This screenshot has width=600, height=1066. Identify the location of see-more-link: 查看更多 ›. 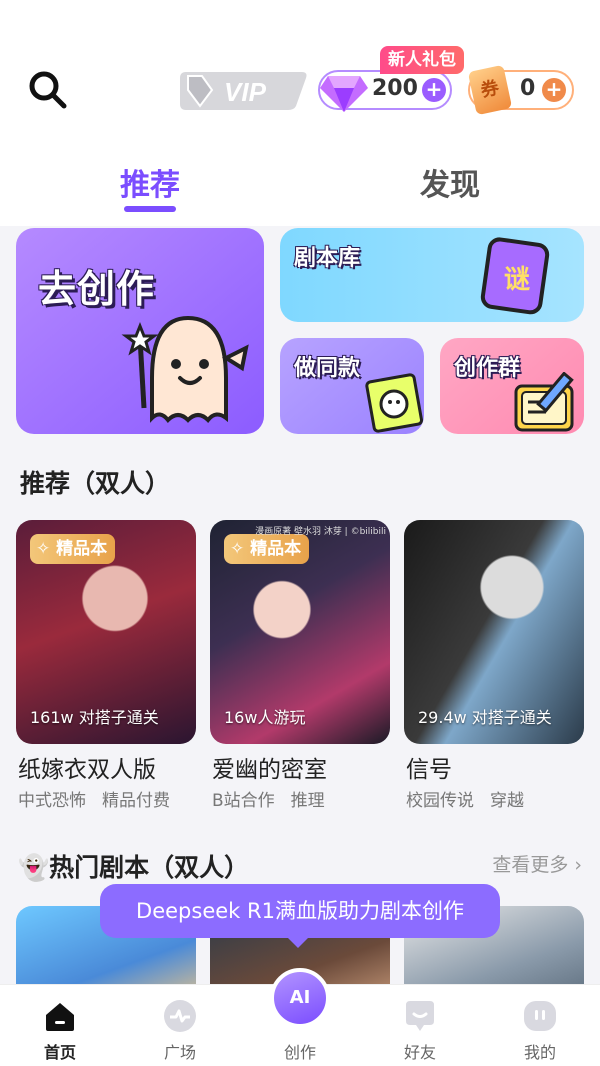
(537, 863).